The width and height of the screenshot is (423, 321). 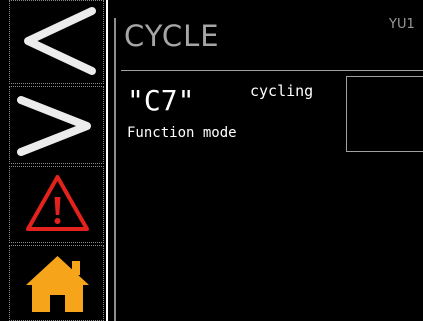 What do you see at coordinates (172, 36) in the screenshot?
I see `page-title: CYCLE` at bounding box center [172, 36].